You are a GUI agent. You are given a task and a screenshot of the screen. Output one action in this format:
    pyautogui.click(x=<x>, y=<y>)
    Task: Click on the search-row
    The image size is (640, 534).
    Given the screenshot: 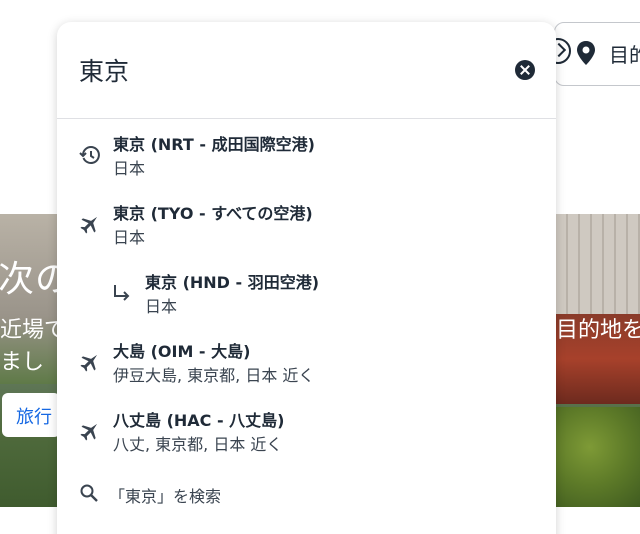 What is the action you would take?
    pyautogui.click(x=306, y=70)
    